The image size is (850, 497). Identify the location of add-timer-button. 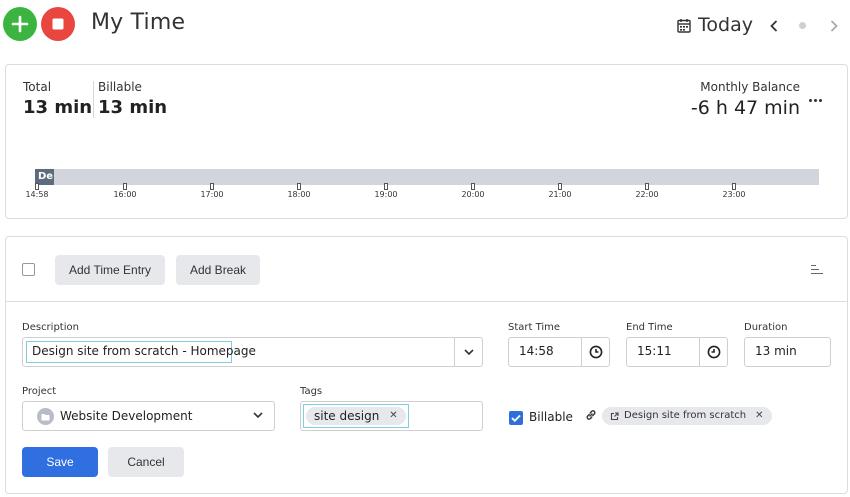
(20, 24).